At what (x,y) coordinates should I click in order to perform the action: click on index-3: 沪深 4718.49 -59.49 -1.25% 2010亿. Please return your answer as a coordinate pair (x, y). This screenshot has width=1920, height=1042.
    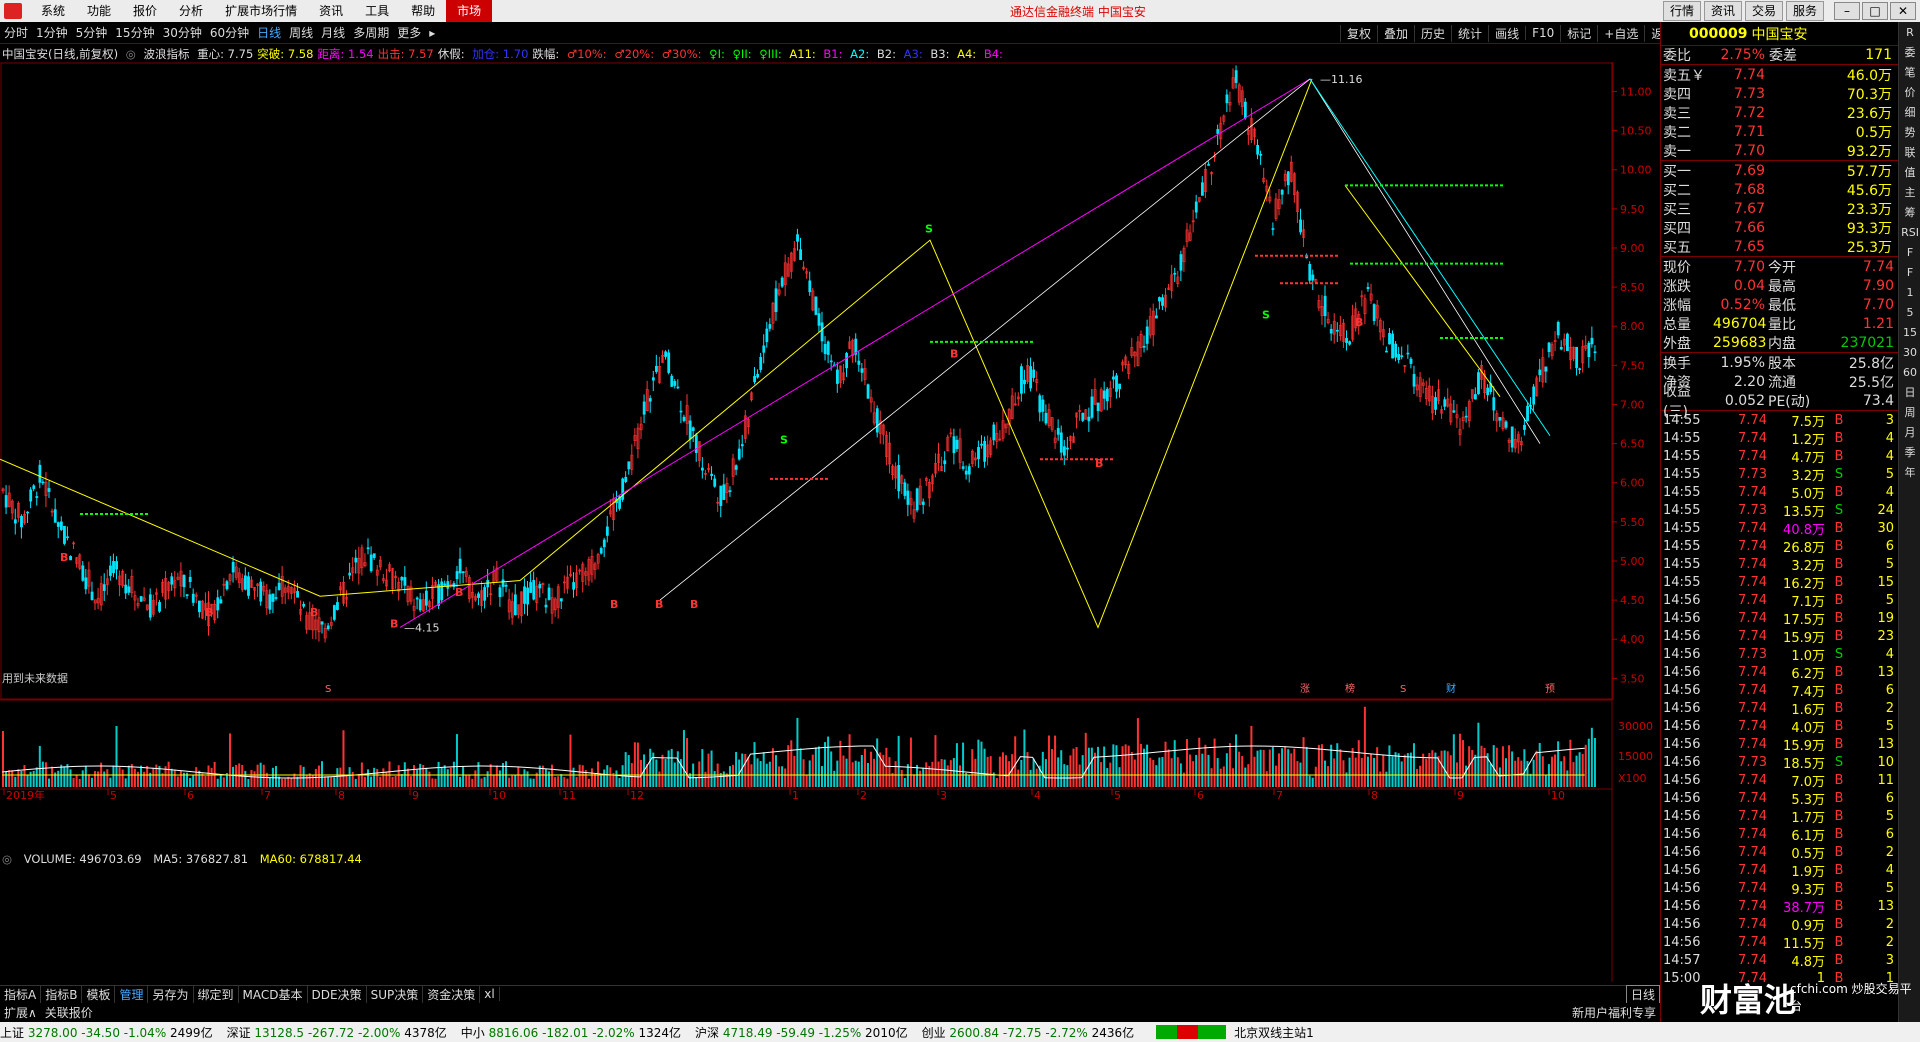
    Looking at the image, I should click on (801, 1032).